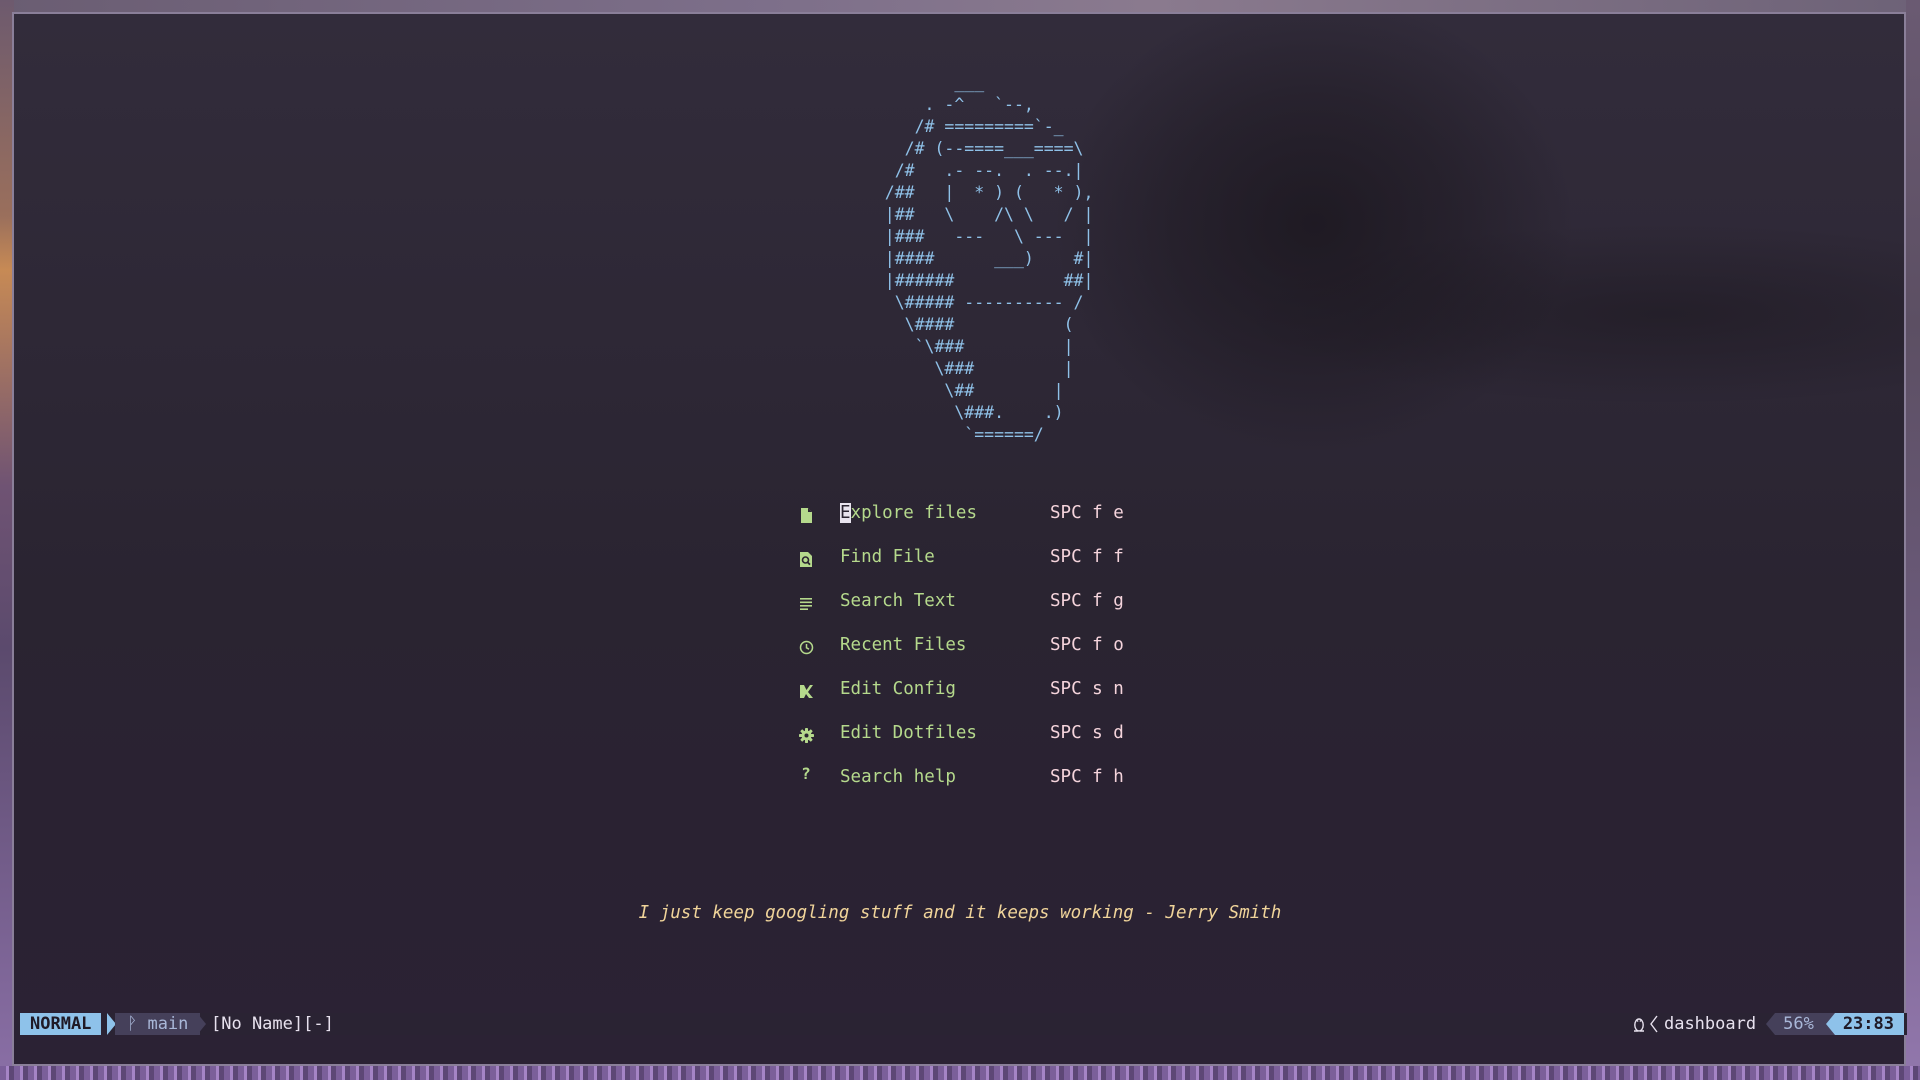 The height and width of the screenshot is (1080, 1920). What do you see at coordinates (1087, 689) in the screenshot?
I see `menu-item-shortcut: SPC s n` at bounding box center [1087, 689].